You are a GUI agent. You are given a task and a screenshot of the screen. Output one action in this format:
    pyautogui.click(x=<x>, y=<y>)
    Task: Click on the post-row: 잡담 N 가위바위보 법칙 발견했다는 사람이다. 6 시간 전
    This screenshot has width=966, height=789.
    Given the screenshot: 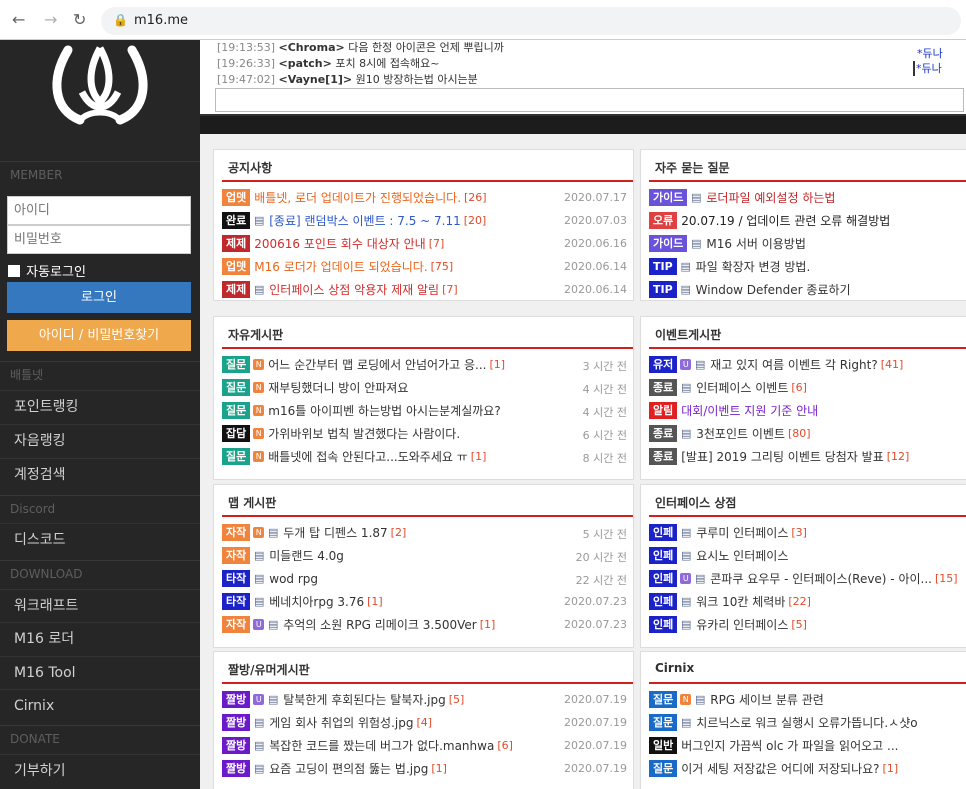 What is the action you would take?
    pyautogui.click(x=424, y=435)
    